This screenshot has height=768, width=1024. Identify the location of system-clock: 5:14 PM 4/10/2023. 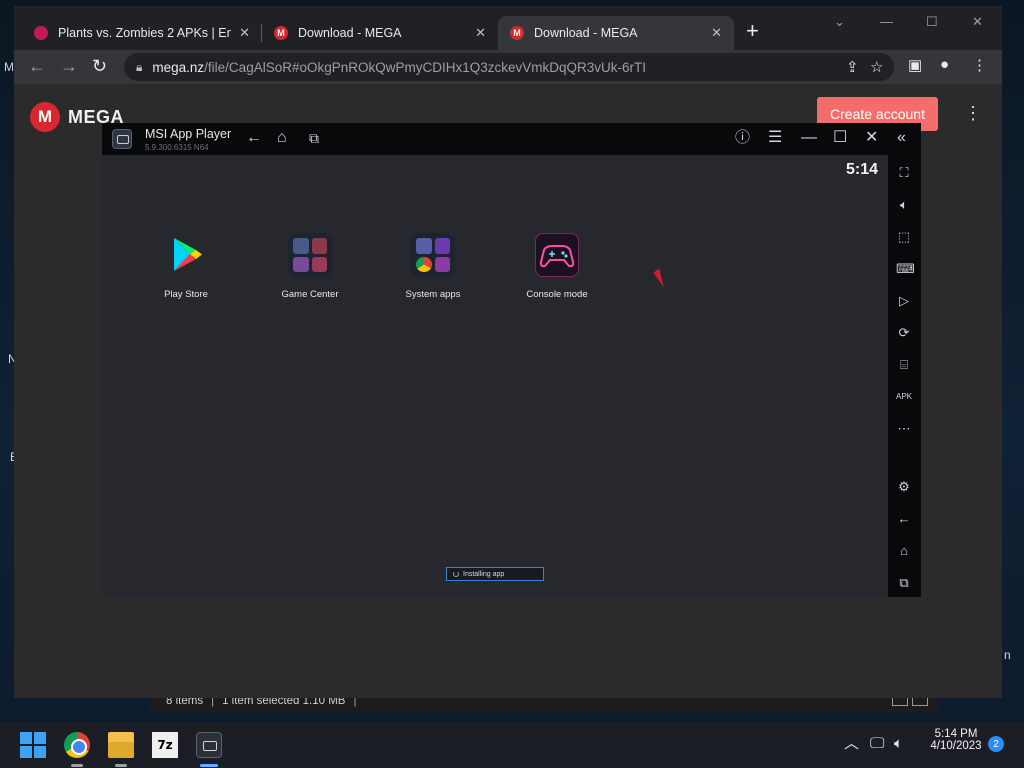
(956, 740).